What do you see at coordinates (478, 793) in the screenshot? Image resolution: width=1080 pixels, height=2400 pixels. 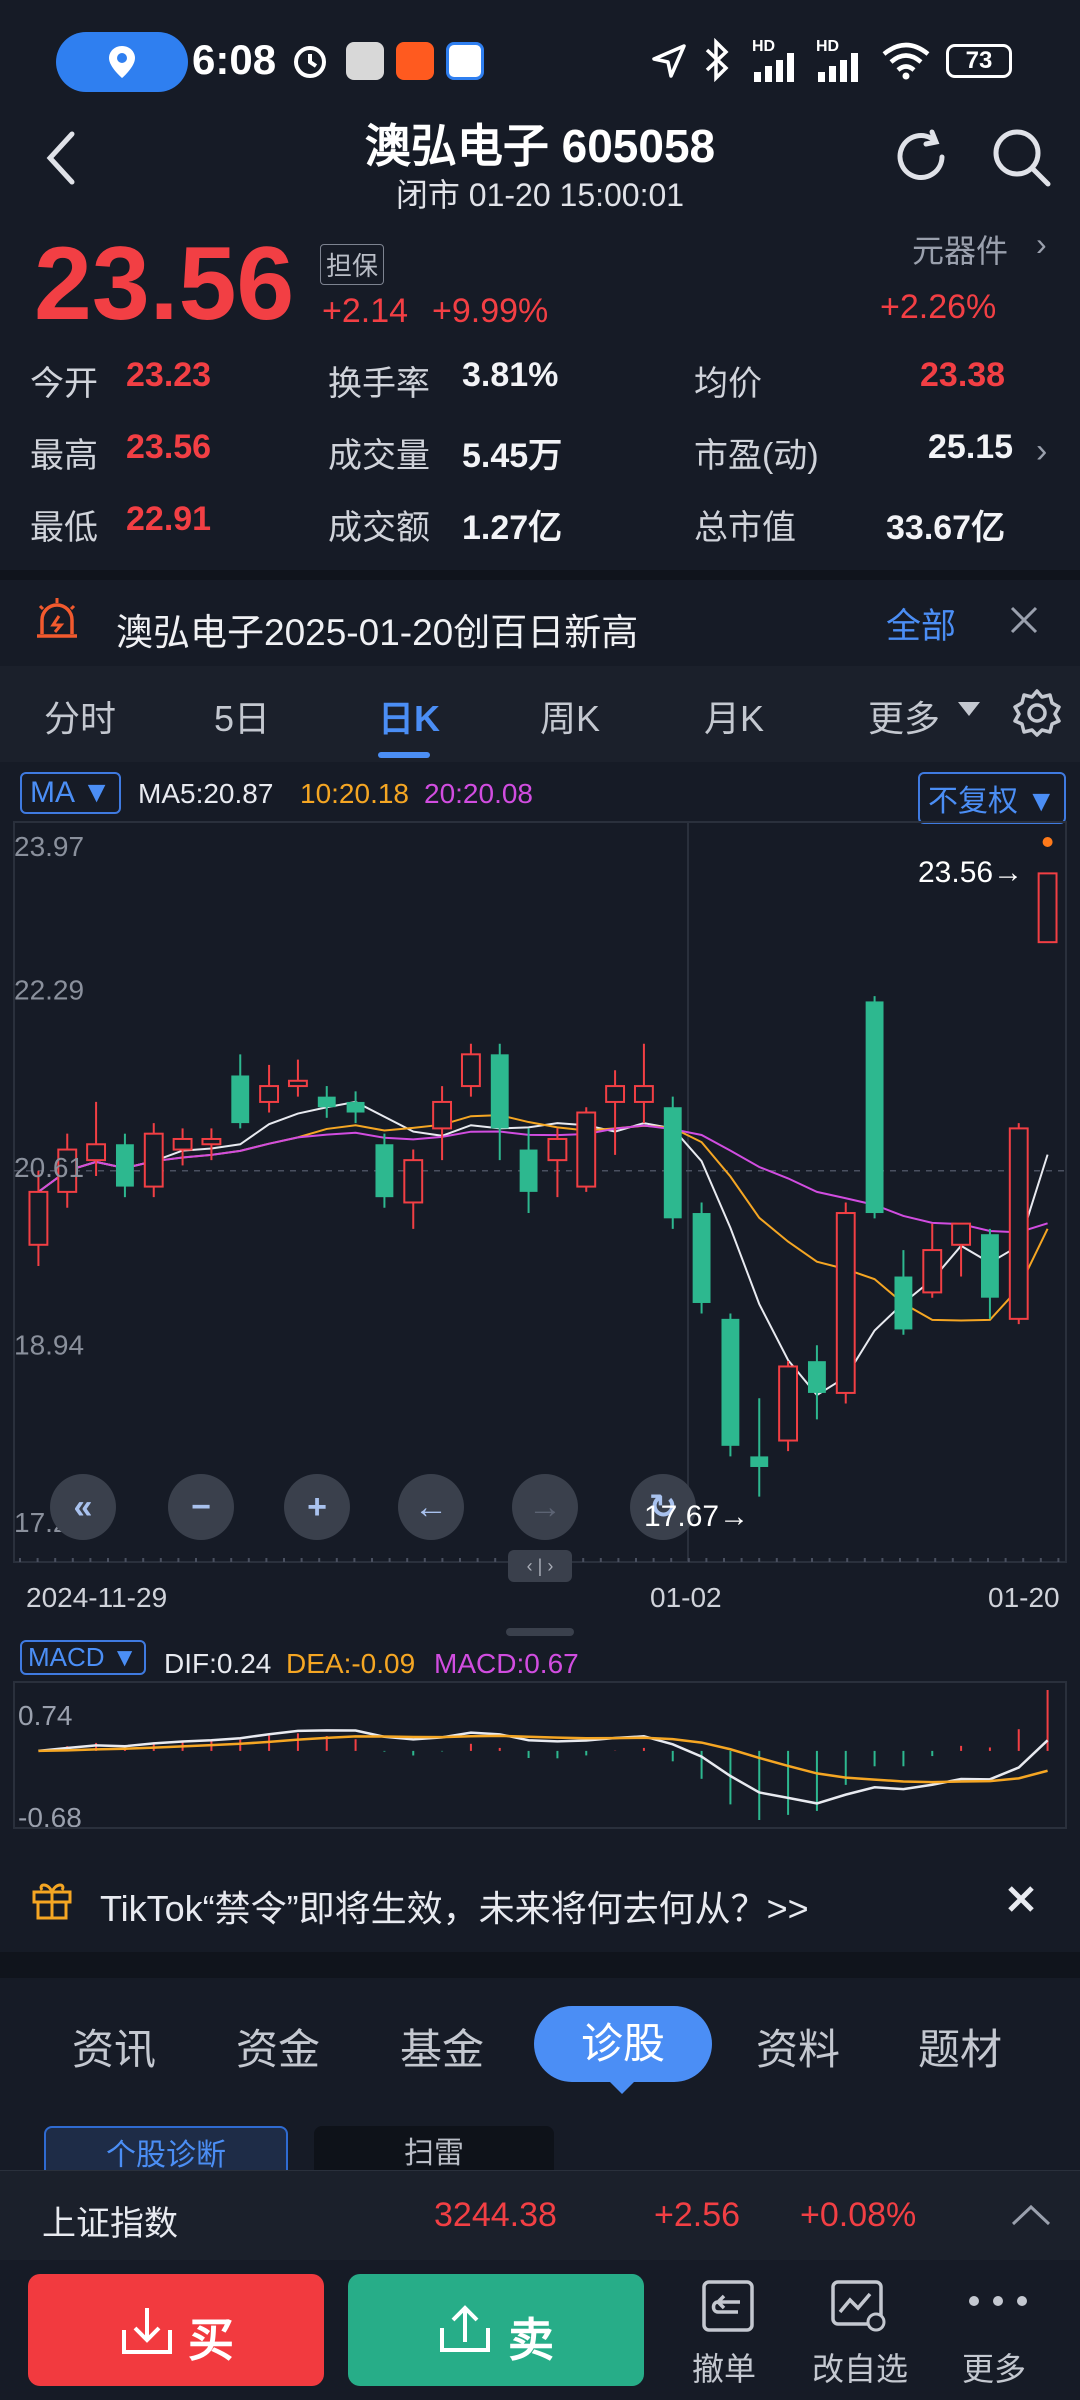 I see `ma20-value: 20:20.08` at bounding box center [478, 793].